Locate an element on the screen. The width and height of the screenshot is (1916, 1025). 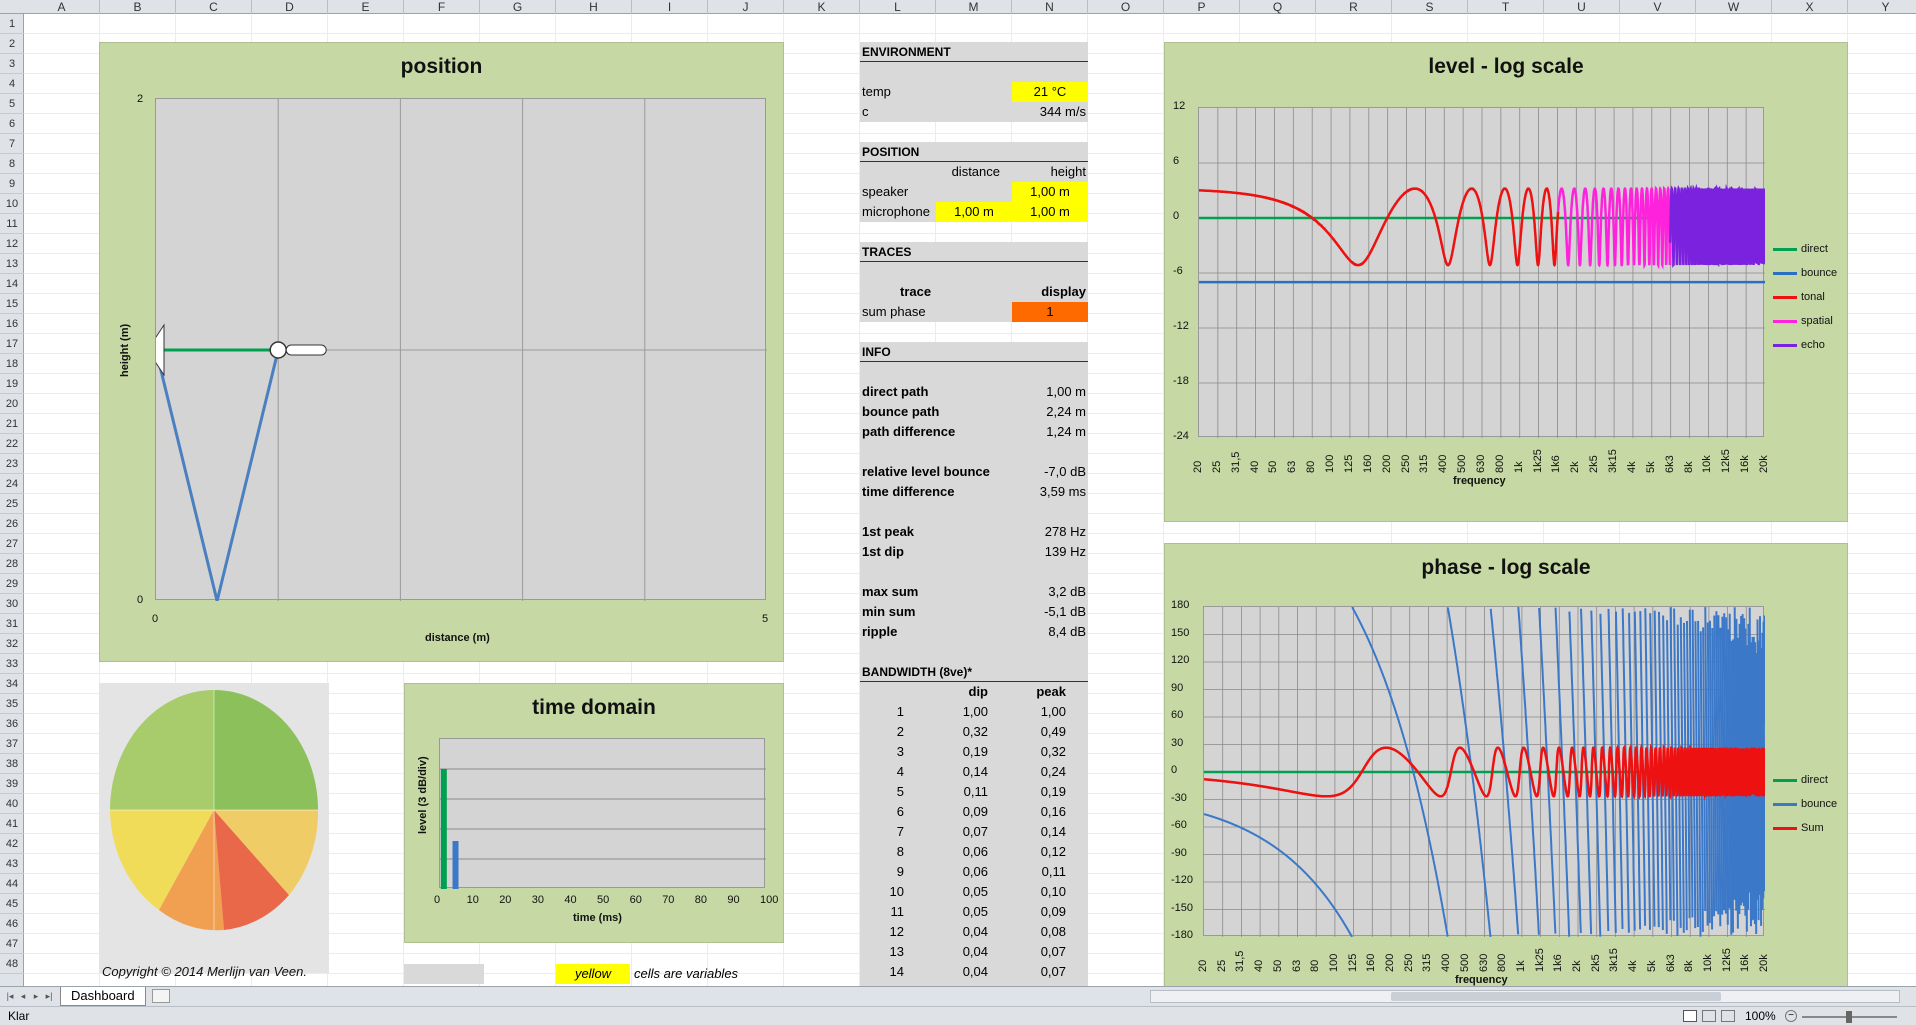
logo-wheel is located at coordinates (214, 810).